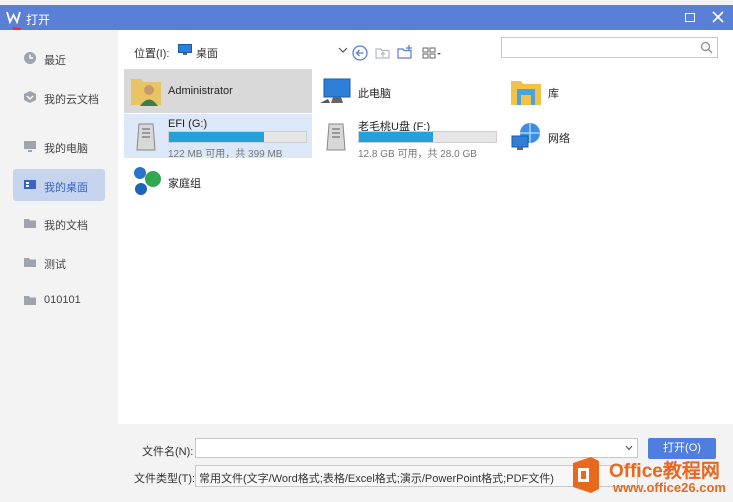  I want to click on sidebar-item-label: 我的云文档, so click(71, 100).